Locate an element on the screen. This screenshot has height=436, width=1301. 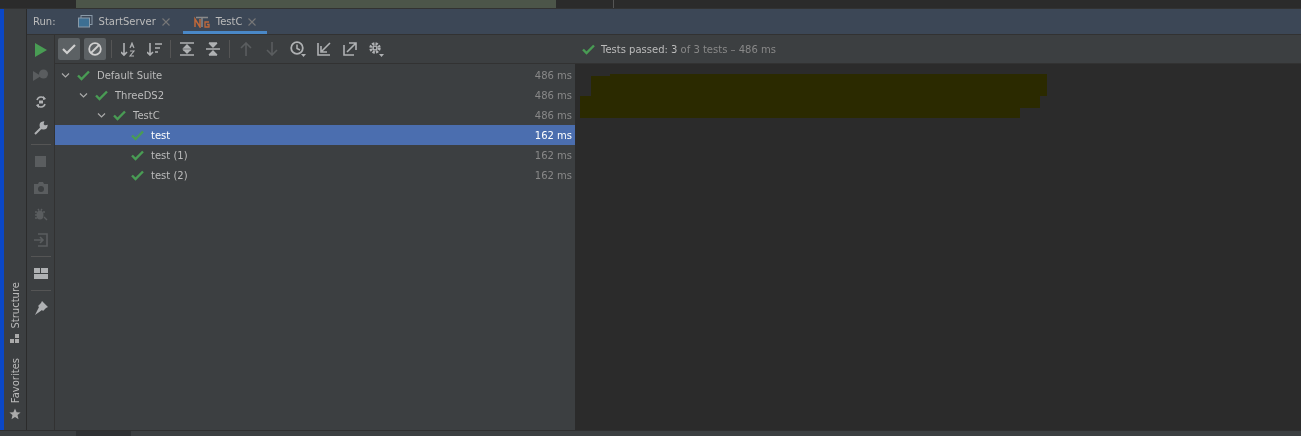
run-tab: StartServer is located at coordinates (123, 21).